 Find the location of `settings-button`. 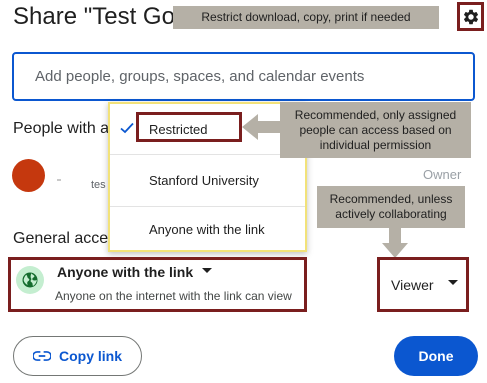

settings-button is located at coordinates (470, 16).